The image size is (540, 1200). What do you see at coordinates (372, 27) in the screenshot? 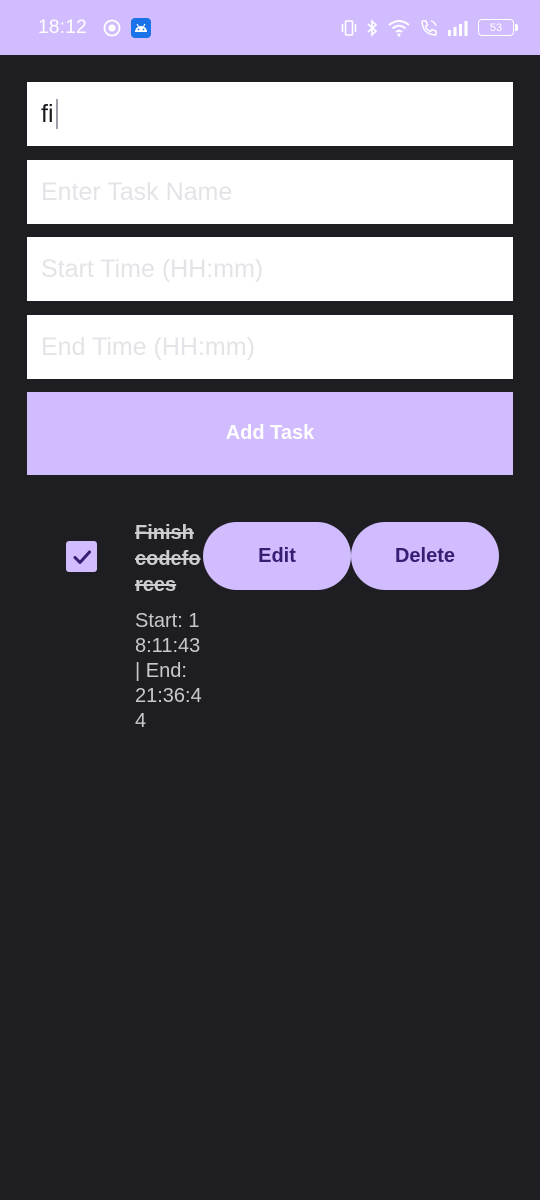
I see `bluetooth-icon` at bounding box center [372, 27].